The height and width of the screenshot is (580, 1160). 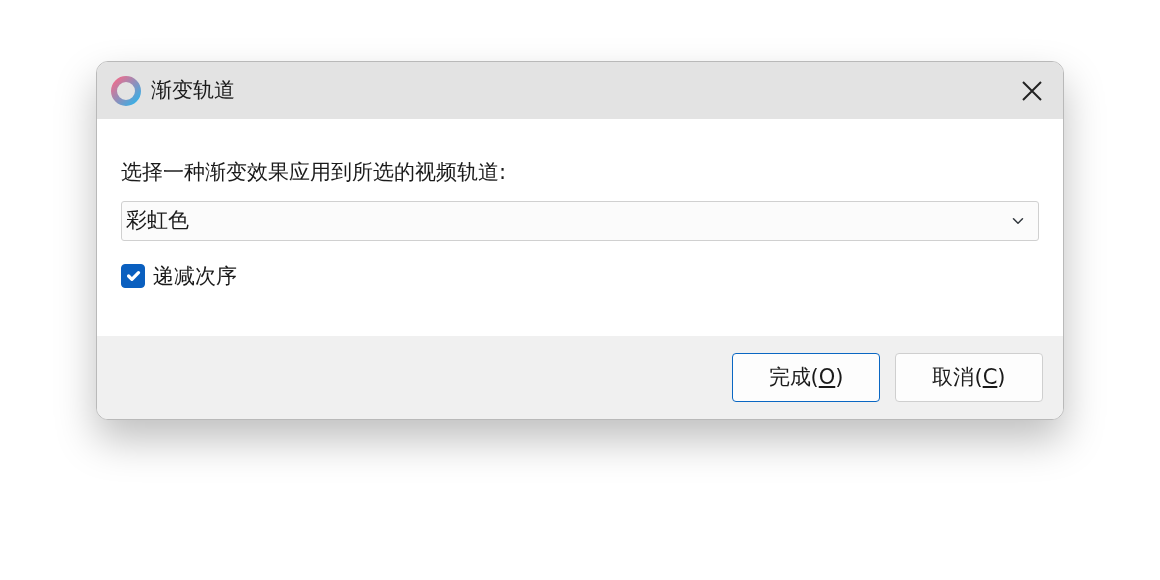 I want to click on checkbox, so click(x=133, y=276).